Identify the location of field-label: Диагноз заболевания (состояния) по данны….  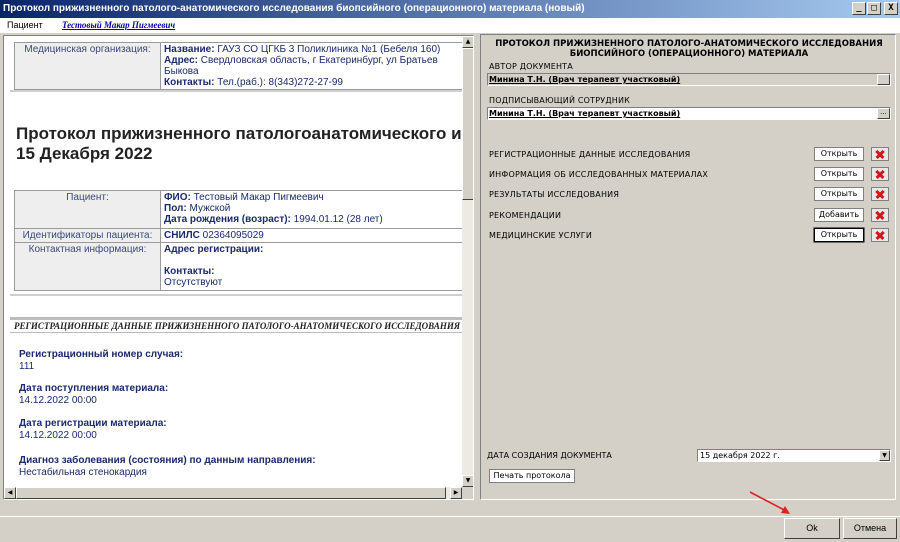
(167, 460).